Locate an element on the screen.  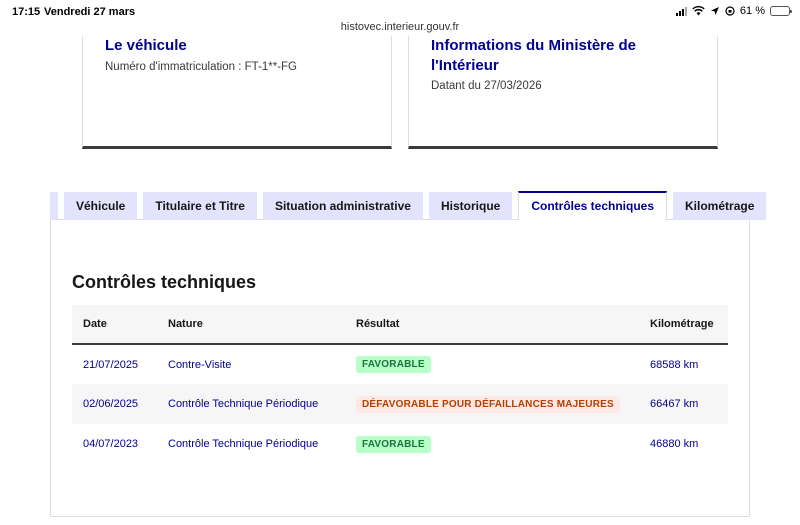
tab-kilometrage: Kilométrage is located at coordinates (720, 206).